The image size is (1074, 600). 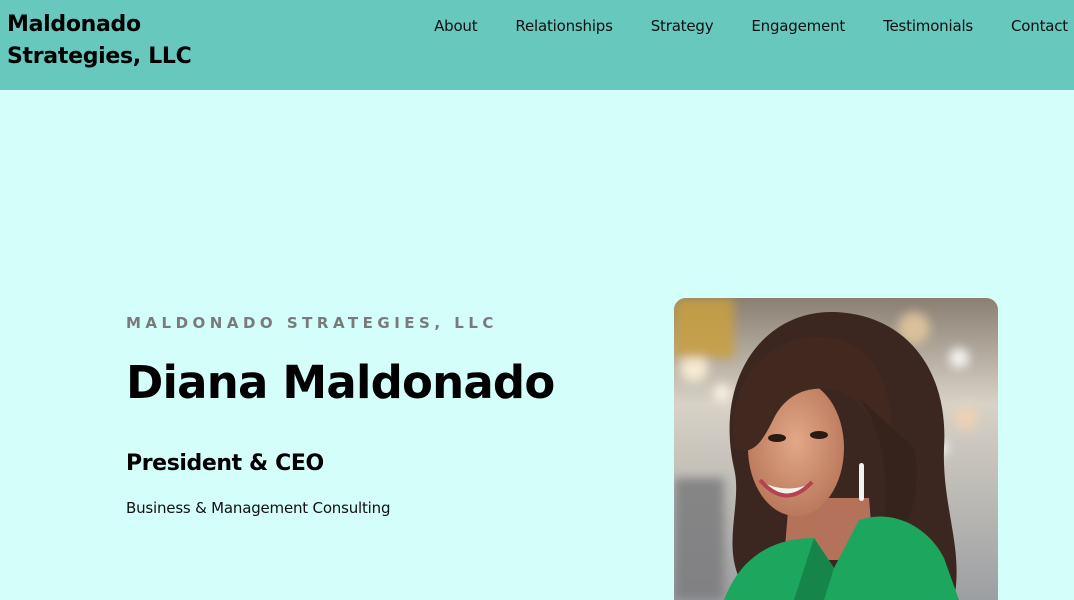 I want to click on person-name-heading: Diana Maldonado, so click(x=340, y=382).